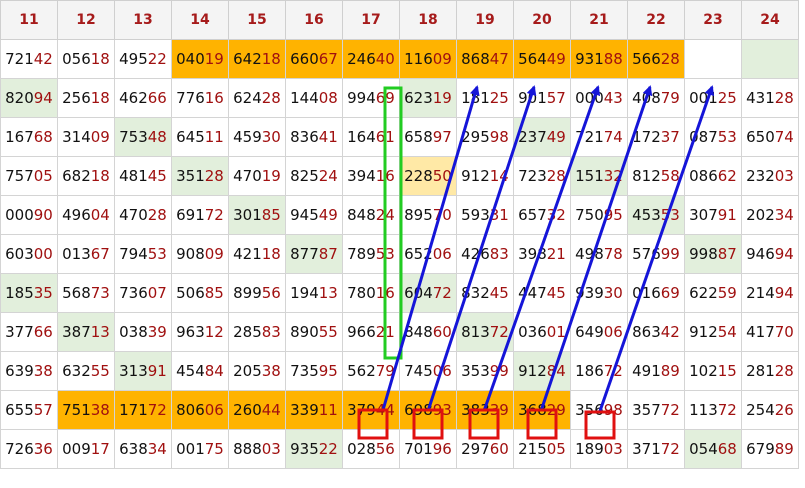  I want to click on cell-digits-lead: 491, so click(646, 371).